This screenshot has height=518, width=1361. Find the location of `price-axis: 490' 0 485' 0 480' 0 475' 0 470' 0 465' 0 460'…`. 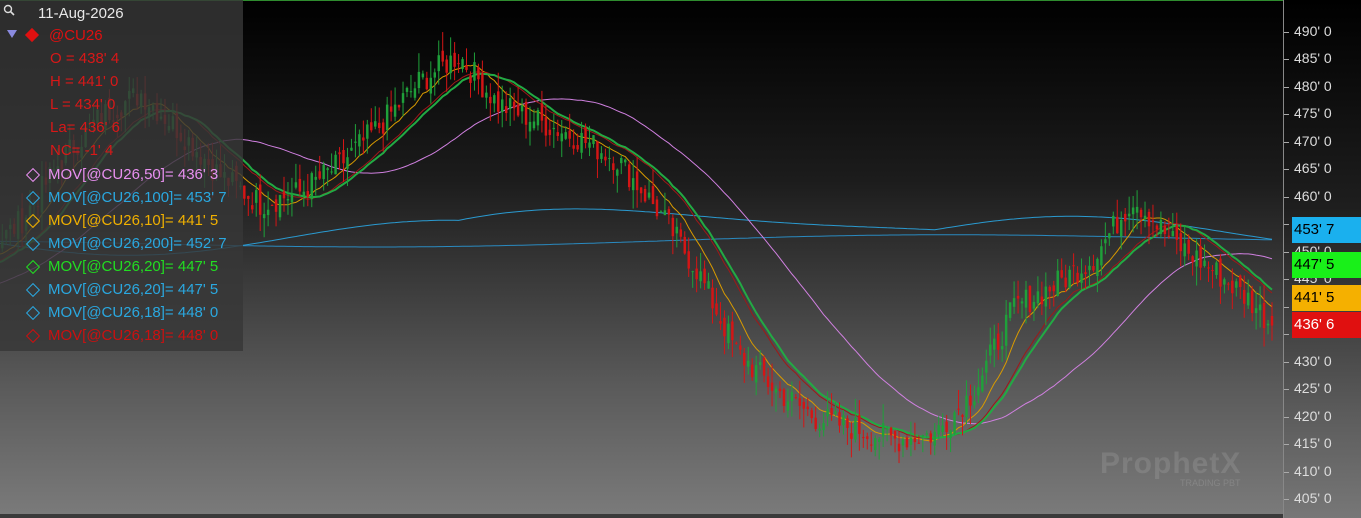

price-axis: 490' 0 485' 0 480' 0 475' 0 470' 0 465' 0 460'… is located at coordinates (1322, 259).